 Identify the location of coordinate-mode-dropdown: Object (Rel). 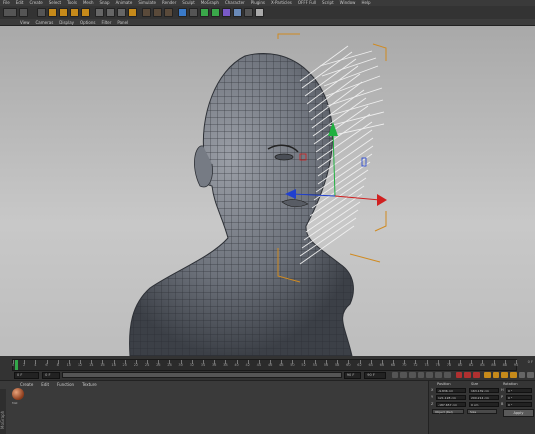
(448, 411).